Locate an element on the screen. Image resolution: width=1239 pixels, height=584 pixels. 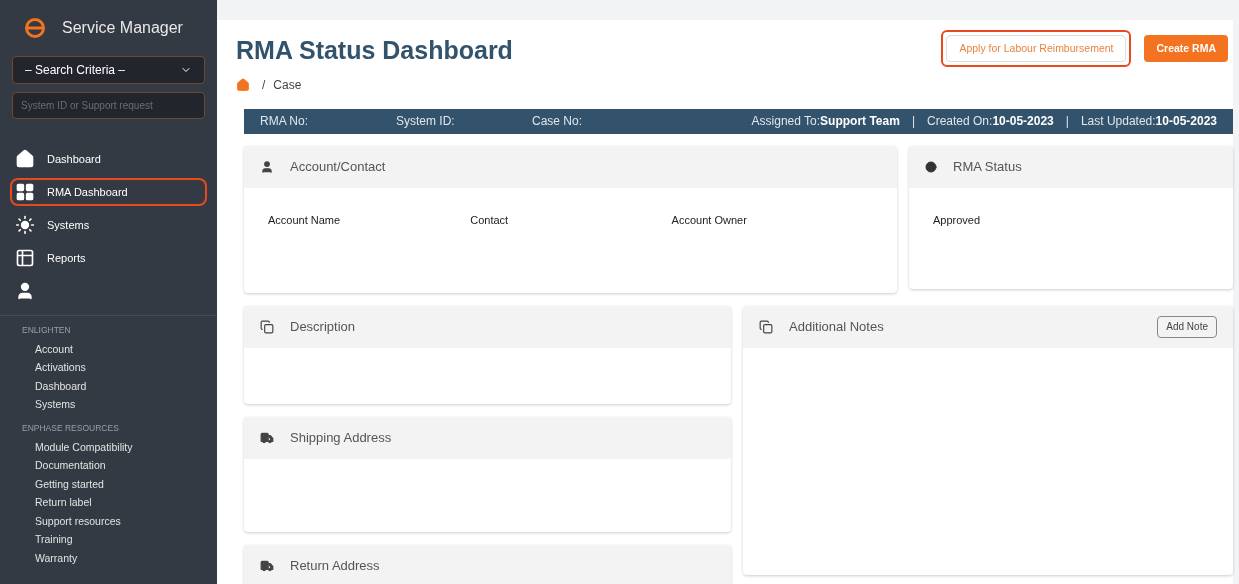
sun-icon is located at coordinates (25, 225).